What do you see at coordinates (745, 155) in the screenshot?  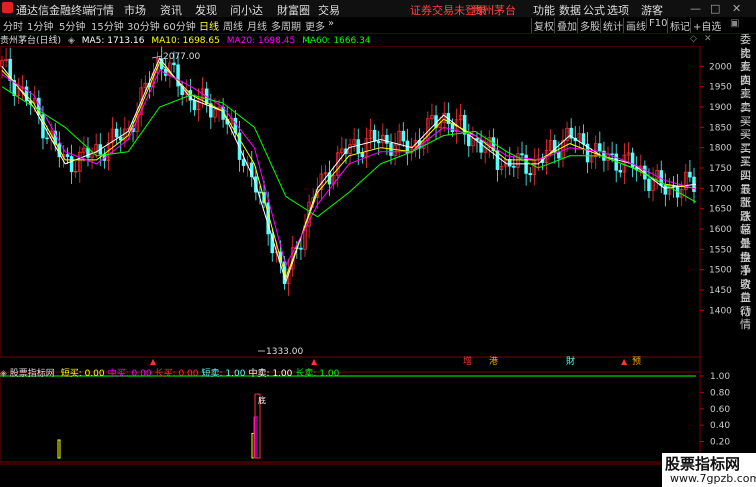 I see `side-panel-item: 买三` at bounding box center [745, 155].